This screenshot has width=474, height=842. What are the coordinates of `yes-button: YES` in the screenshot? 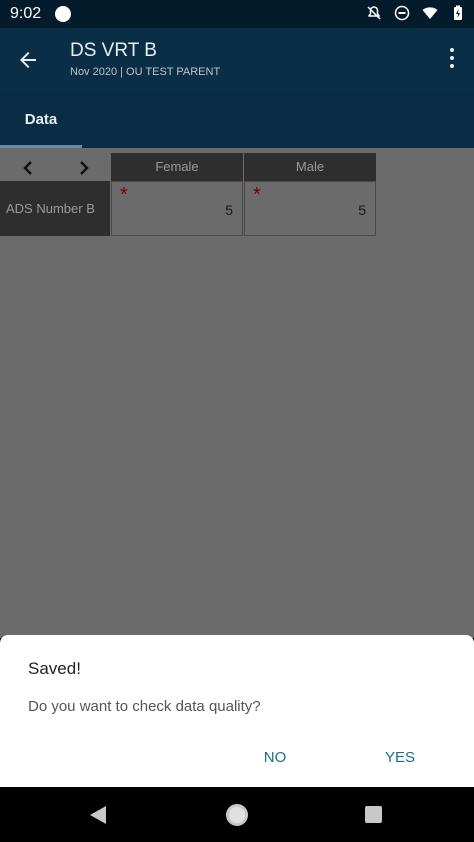 It's located at (400, 758).